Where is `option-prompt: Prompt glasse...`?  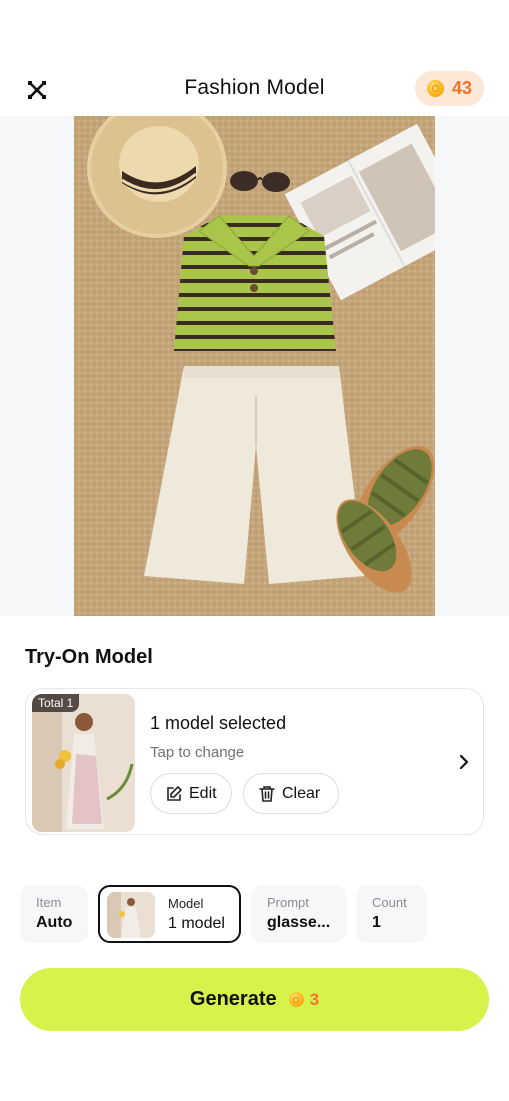
option-prompt: Prompt glasse... is located at coordinates (298, 914).